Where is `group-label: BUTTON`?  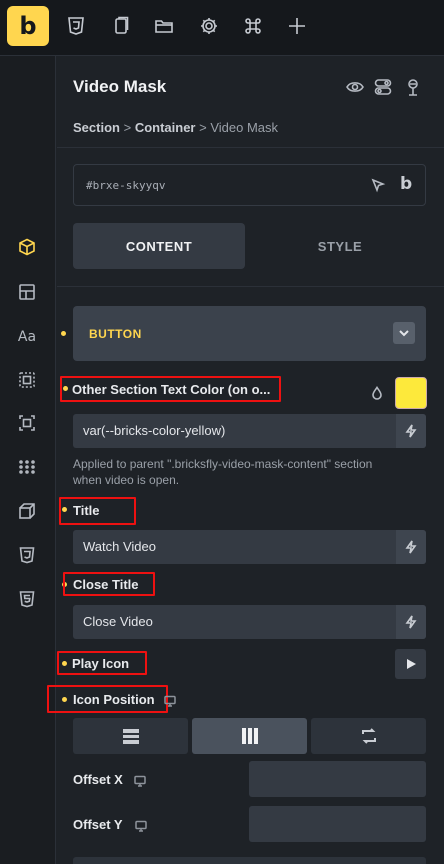 group-label: BUTTON is located at coordinates (115, 334).